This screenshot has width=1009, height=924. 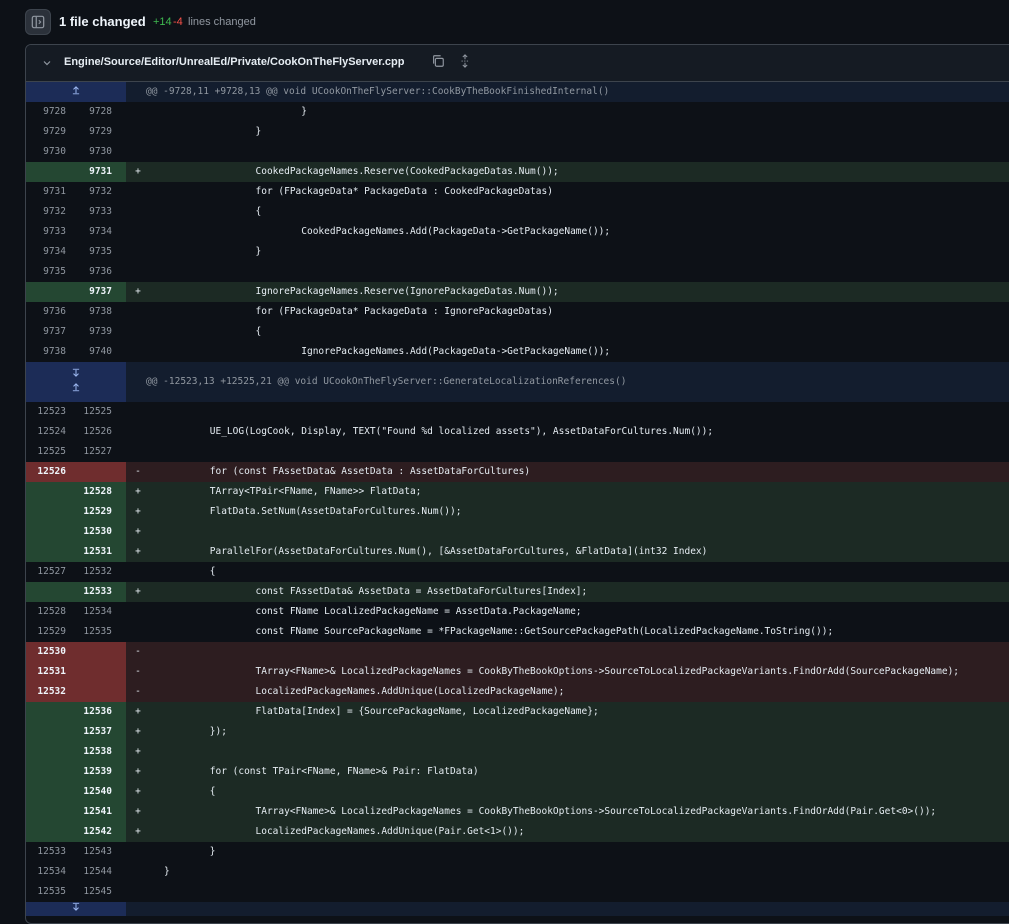 I want to click on old-line-number: 12533, so click(x=48, y=852).